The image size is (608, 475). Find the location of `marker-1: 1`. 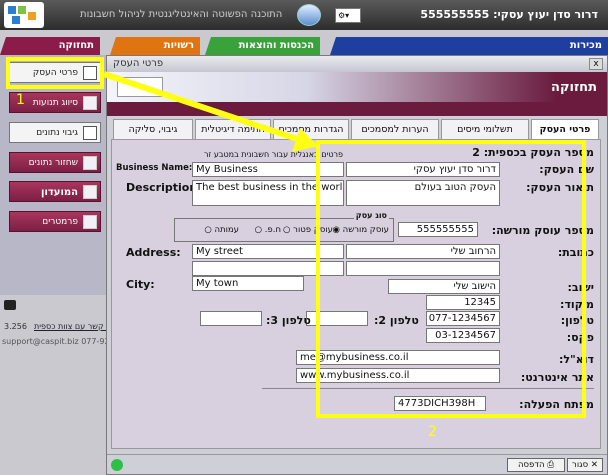

marker-1: 1 is located at coordinates (20, 100).